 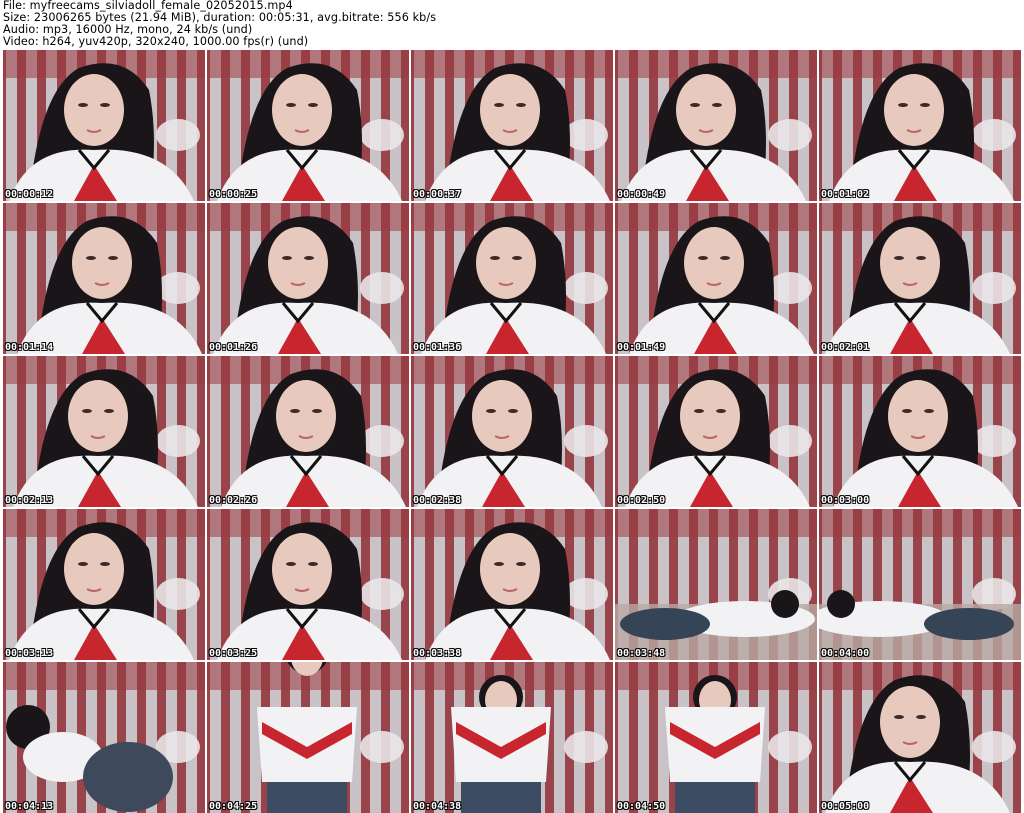 I want to click on video-thumbnail: 00:04:38, so click(x=512, y=737).